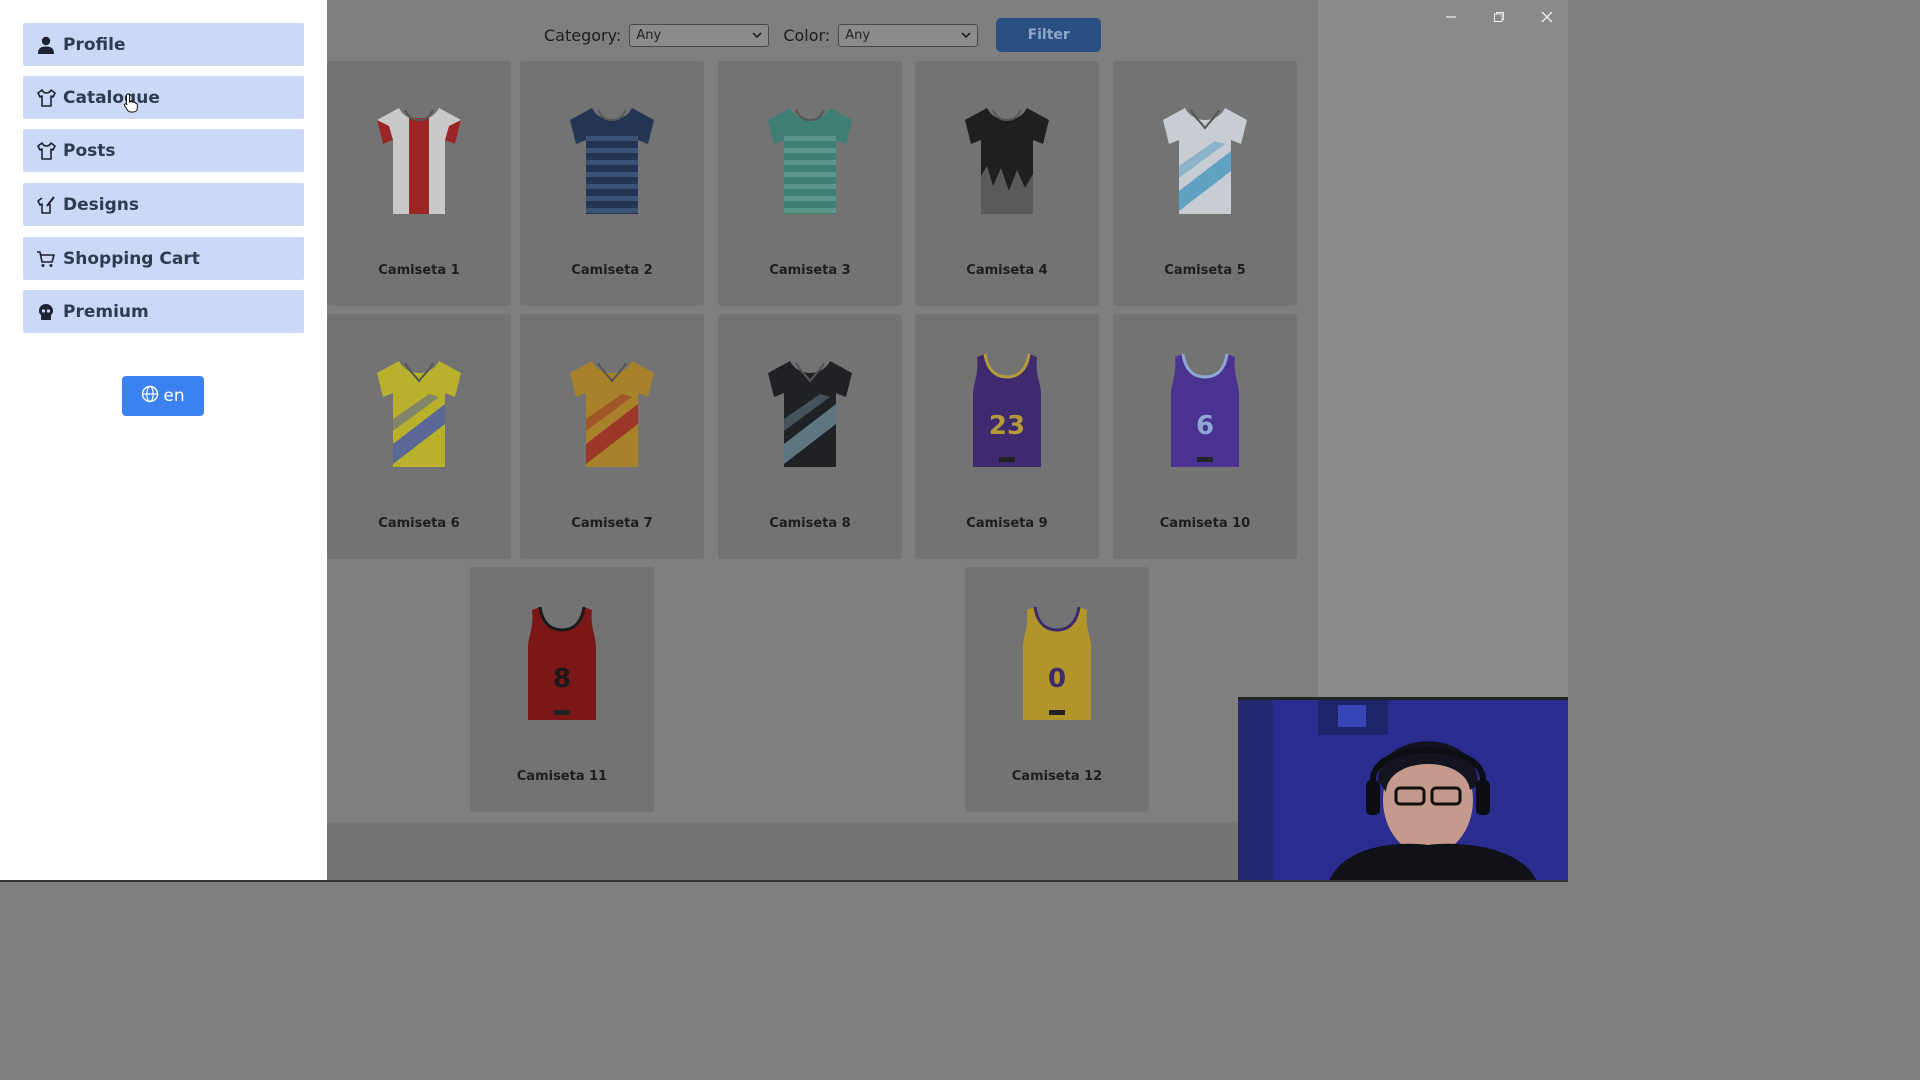  What do you see at coordinates (163, 311) in the screenshot?
I see `sidebar-item-premium: Premium` at bounding box center [163, 311].